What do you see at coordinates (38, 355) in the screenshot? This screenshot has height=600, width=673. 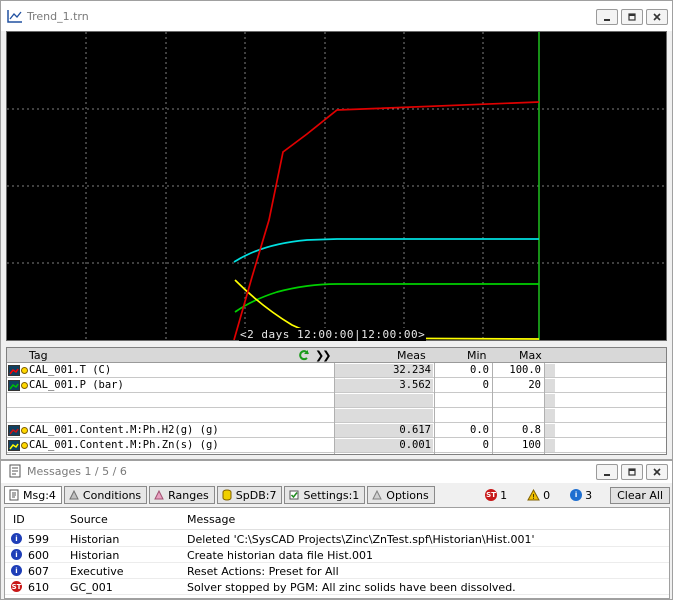 I see `tag-column-header: Tag` at bounding box center [38, 355].